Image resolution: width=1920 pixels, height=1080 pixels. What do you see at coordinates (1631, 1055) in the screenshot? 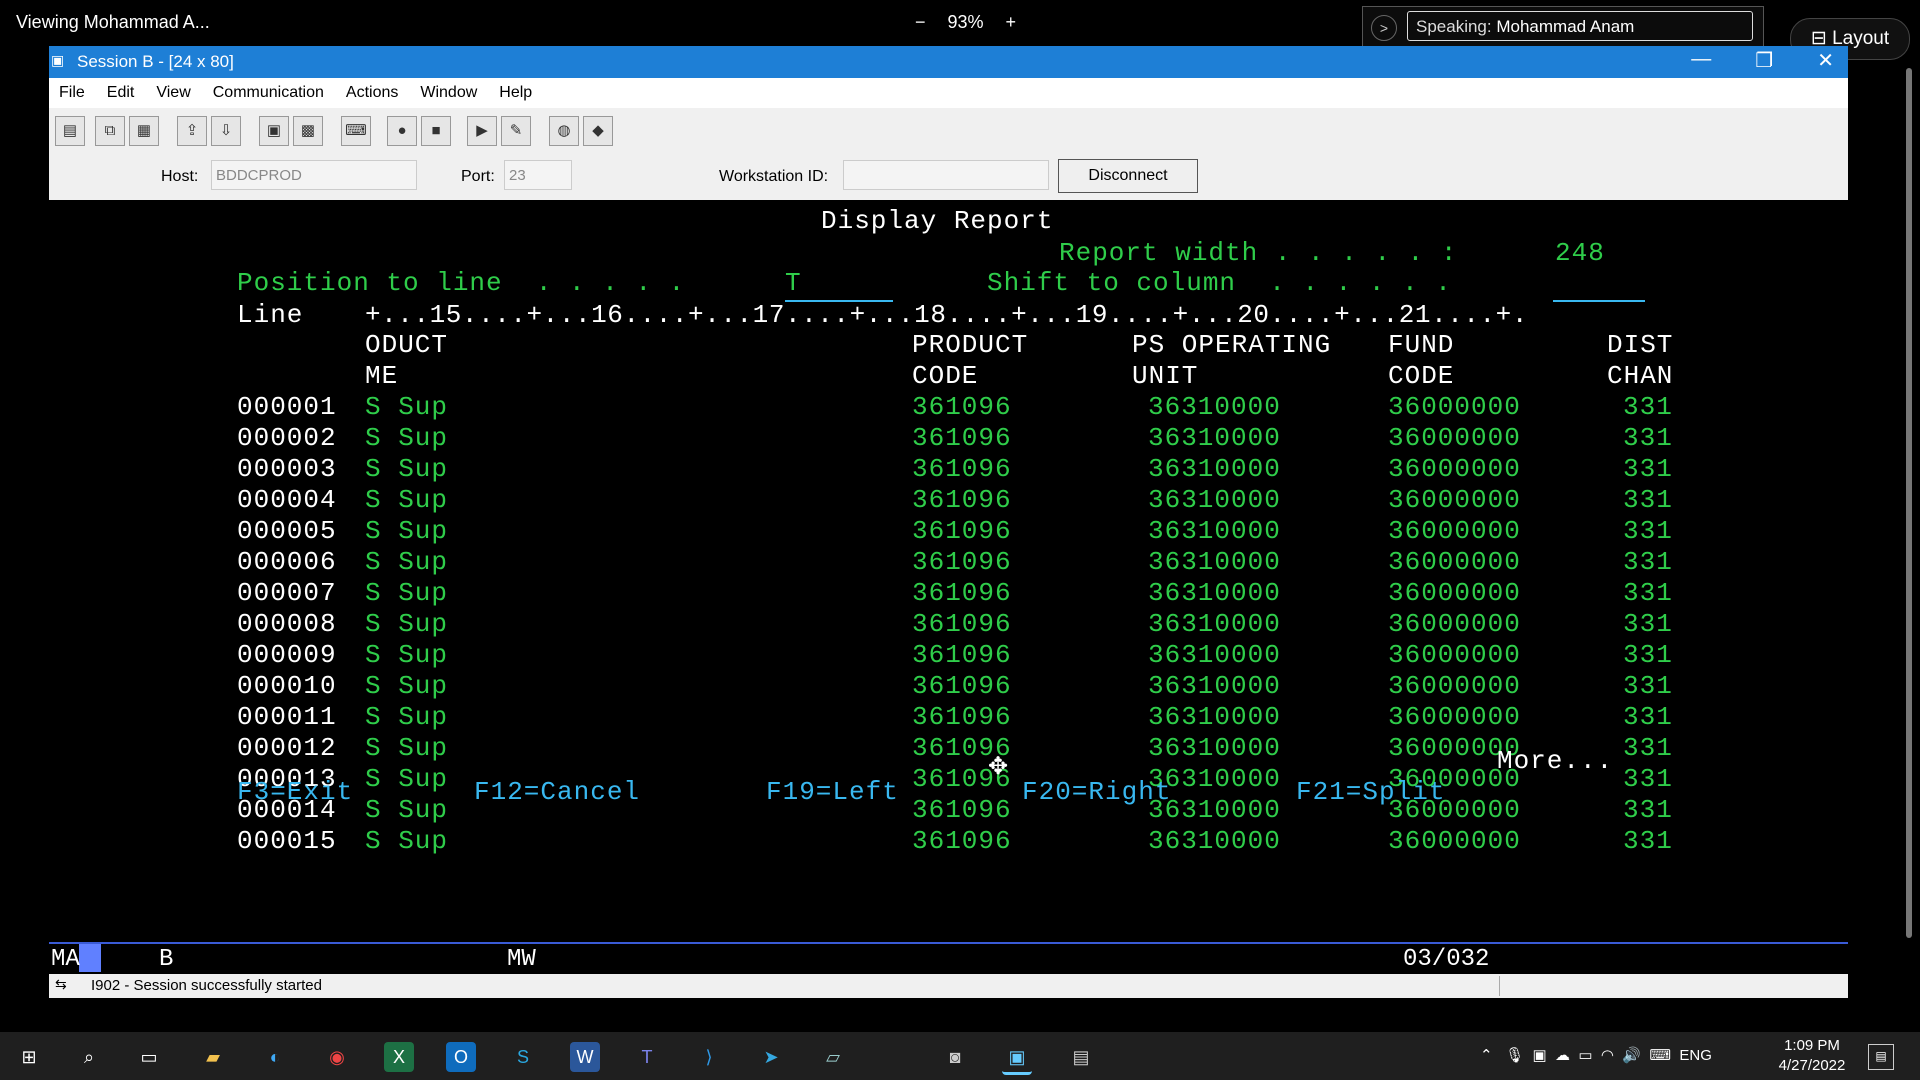
I see `volume-icon: 🔊` at bounding box center [1631, 1055].